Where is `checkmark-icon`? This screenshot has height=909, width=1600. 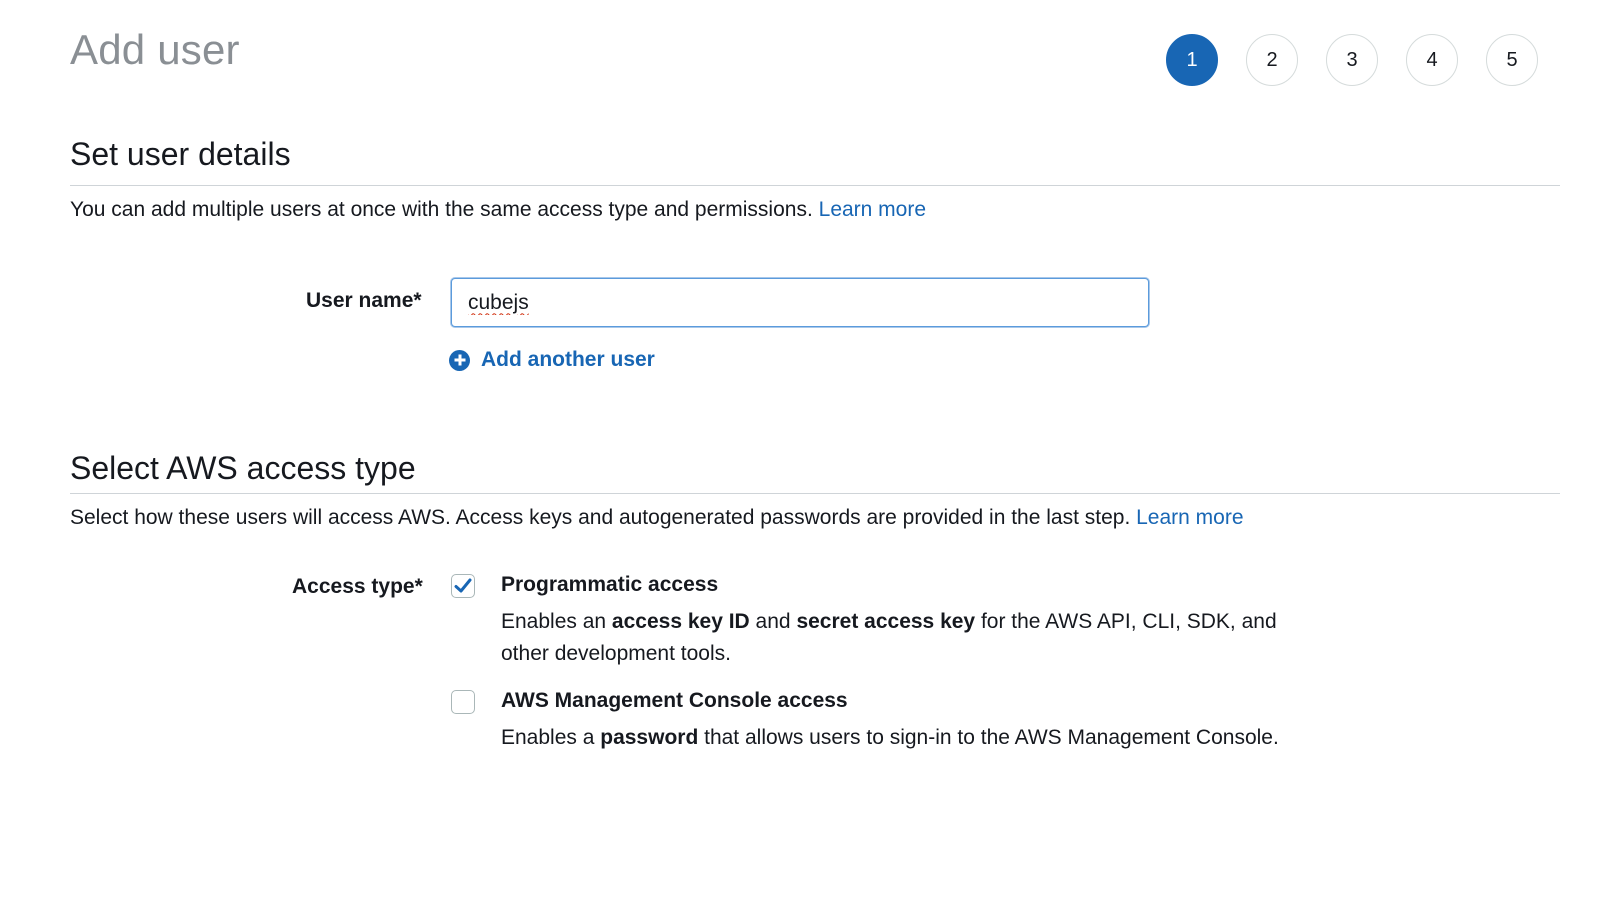
checkmark-icon is located at coordinates (463, 585).